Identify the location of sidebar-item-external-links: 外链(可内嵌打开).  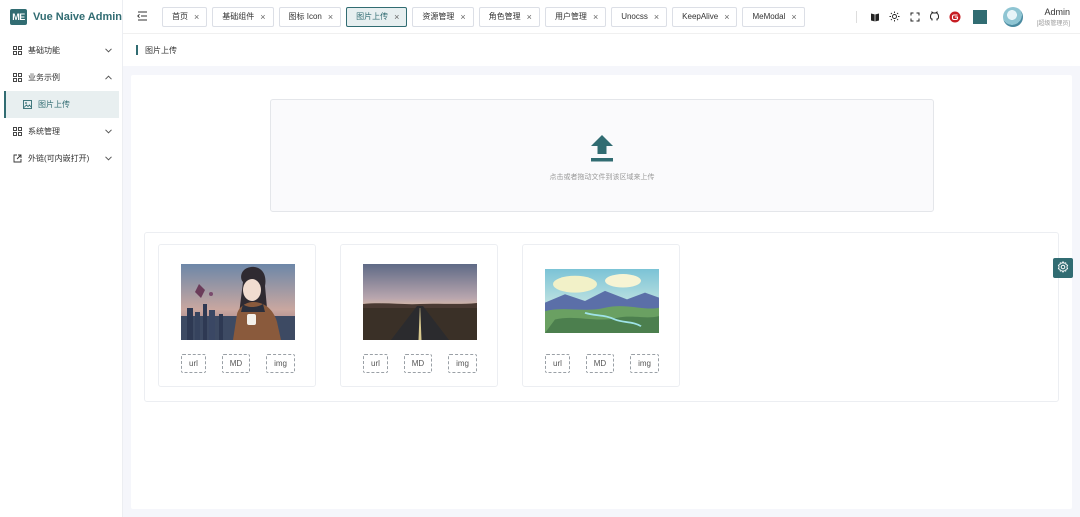
(61, 158).